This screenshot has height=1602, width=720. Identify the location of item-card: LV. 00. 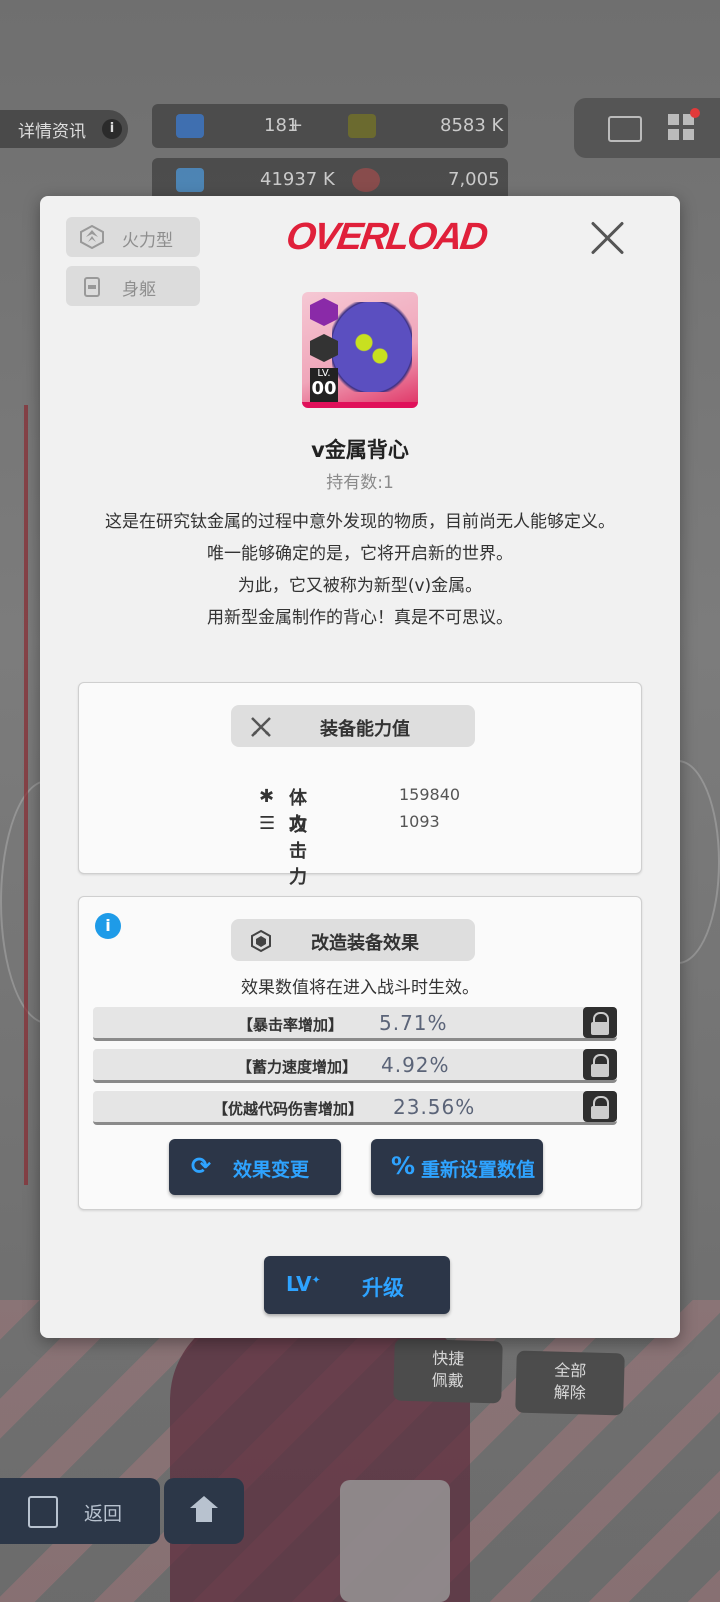
(360, 350).